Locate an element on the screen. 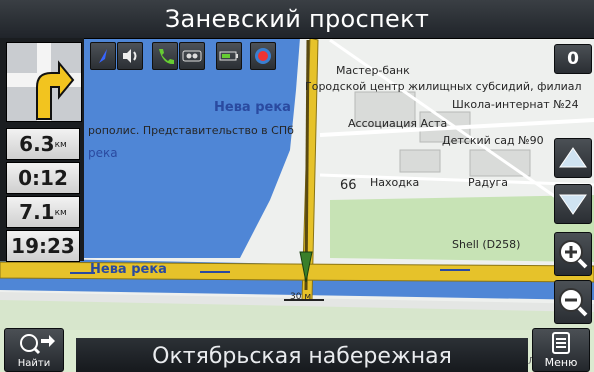 The height and width of the screenshot is (372, 594). current-street: Заневский проспект is located at coordinates (297, 19).